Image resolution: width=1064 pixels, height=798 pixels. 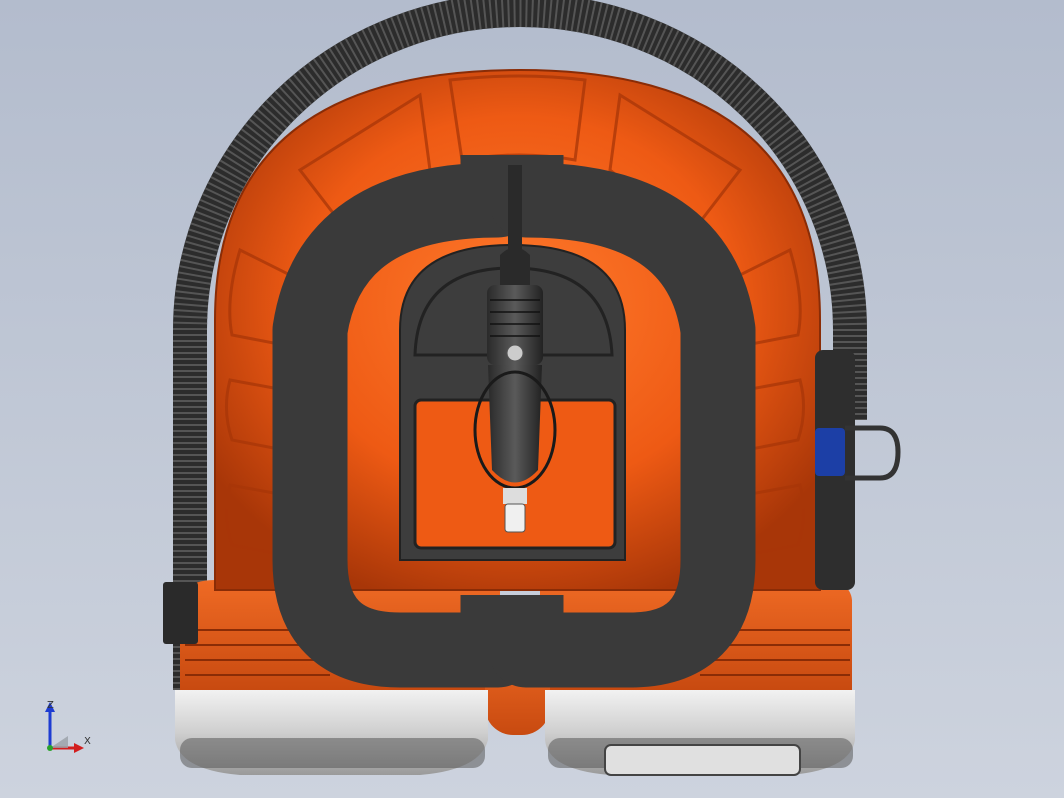 I want to click on x-axis-arrow, so click(x=79, y=748).